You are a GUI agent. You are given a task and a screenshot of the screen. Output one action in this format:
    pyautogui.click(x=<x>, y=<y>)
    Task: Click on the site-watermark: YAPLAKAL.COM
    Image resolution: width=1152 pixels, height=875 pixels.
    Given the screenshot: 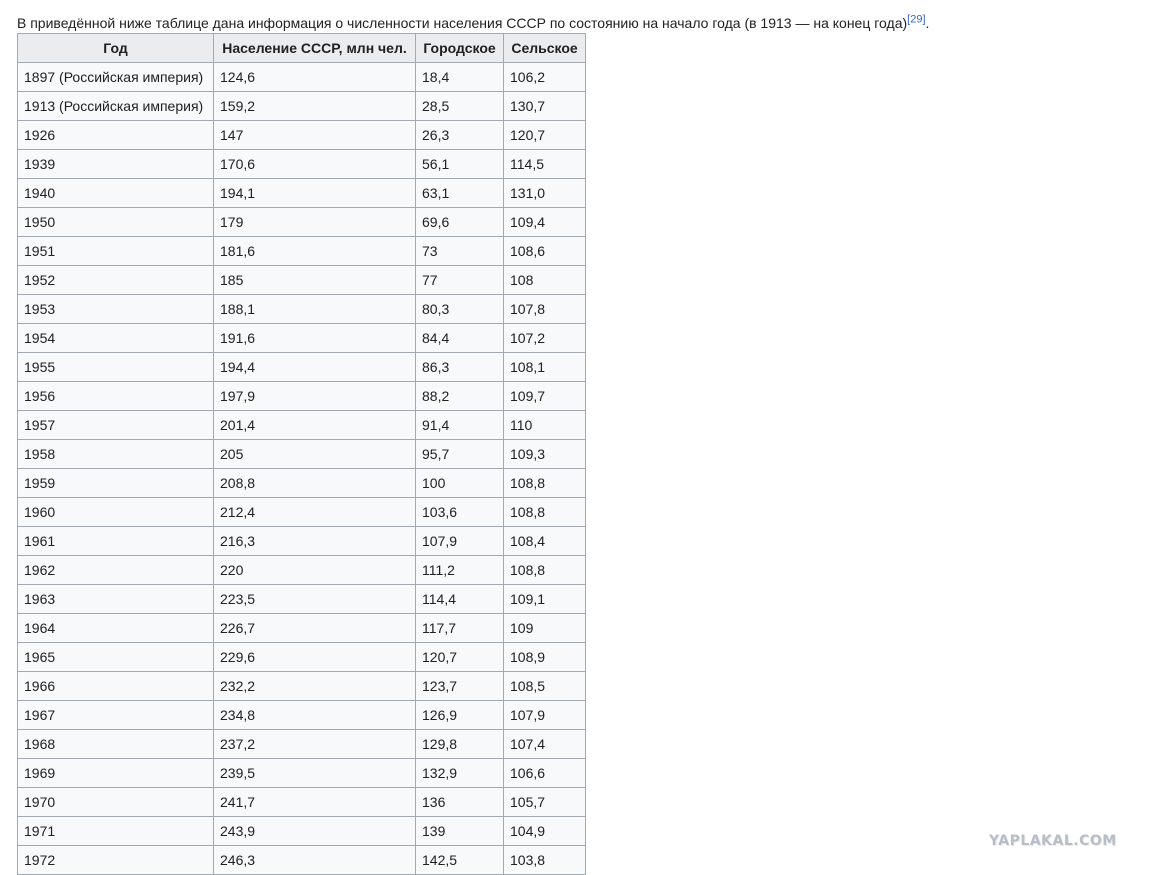 What is the action you would take?
    pyautogui.click(x=1053, y=841)
    